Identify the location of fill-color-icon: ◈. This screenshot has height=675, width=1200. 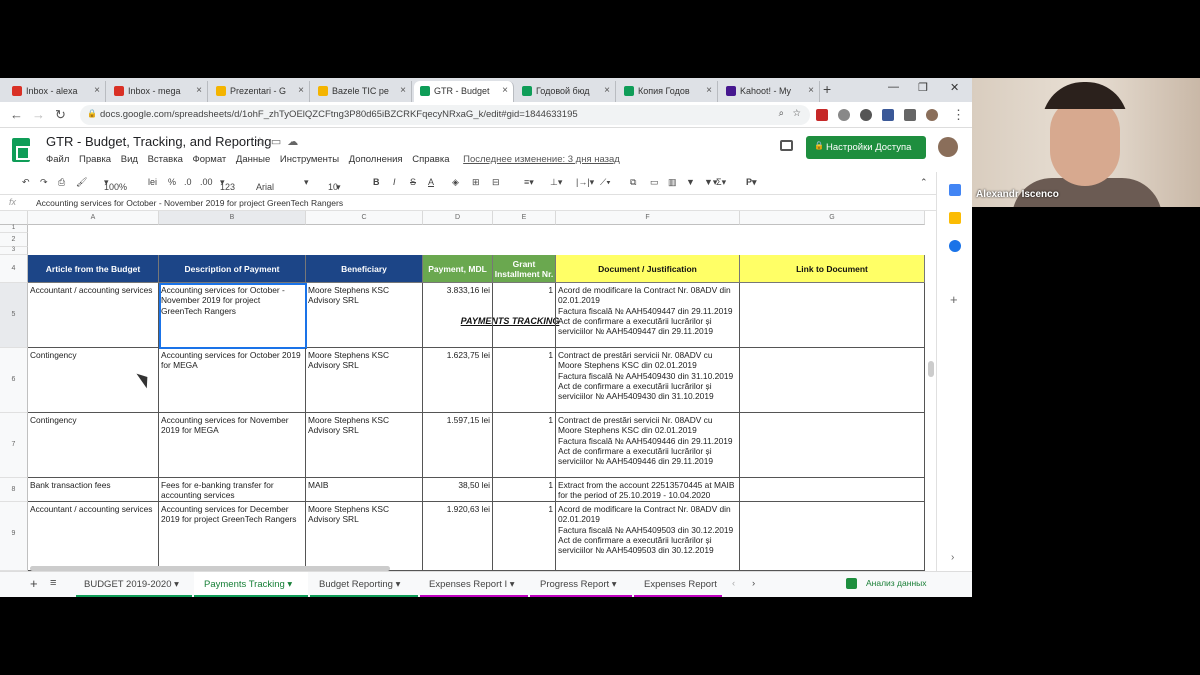
(455, 182).